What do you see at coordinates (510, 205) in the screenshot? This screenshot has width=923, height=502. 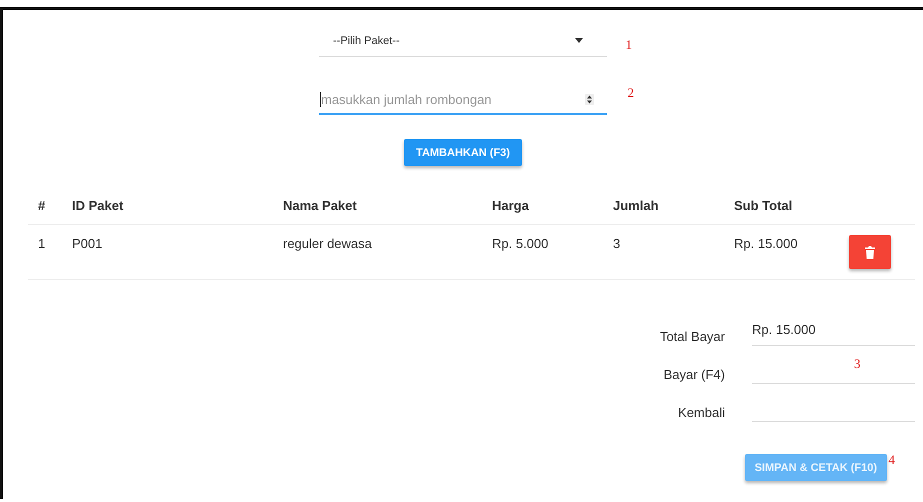 I see `column-header: Harga` at bounding box center [510, 205].